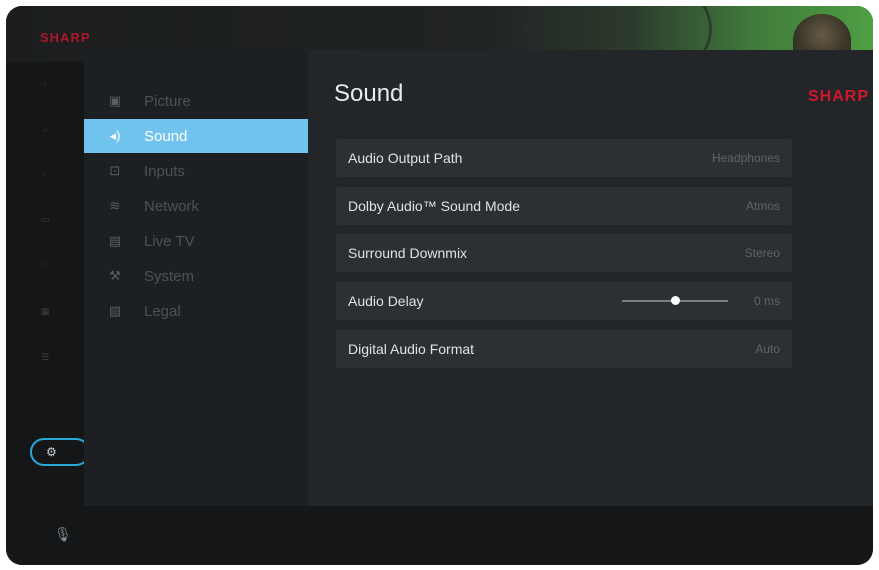 This screenshot has height=570, width=879. I want to click on apps-icon: ▭, so click(45, 219).